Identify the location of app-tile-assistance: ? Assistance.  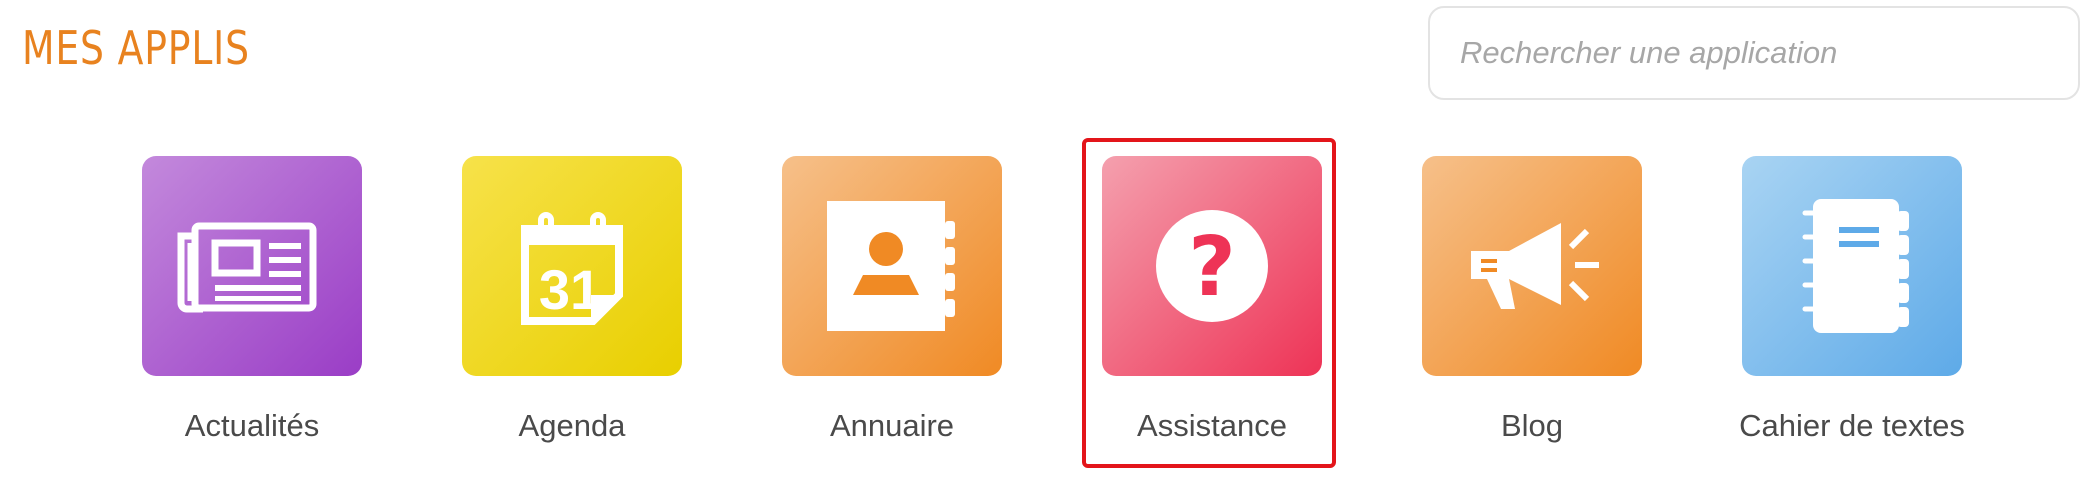
(1209, 303).